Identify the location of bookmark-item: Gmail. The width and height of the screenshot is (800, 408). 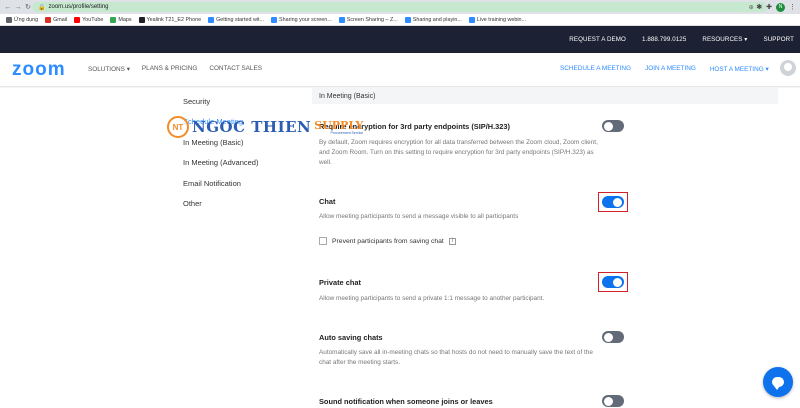
(56, 19).